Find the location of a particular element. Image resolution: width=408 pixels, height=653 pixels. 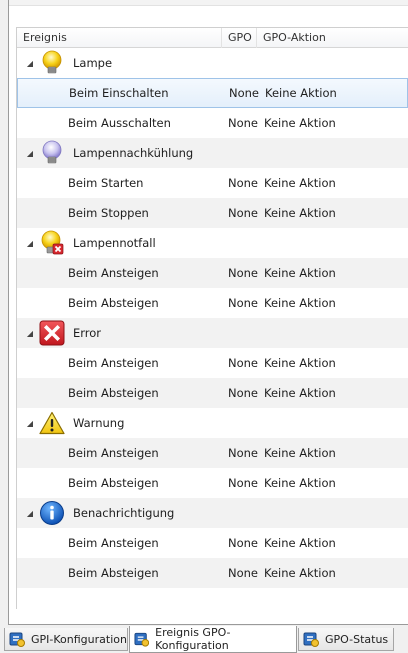

event-name: Beim Ausschalten is located at coordinates (119, 123).